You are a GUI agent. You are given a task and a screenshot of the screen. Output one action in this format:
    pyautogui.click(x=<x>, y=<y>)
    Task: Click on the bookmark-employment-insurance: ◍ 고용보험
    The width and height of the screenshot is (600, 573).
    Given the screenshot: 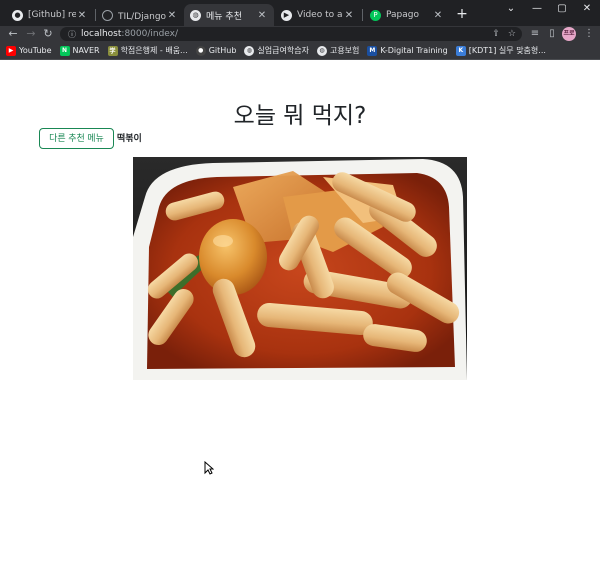 What is the action you would take?
    pyautogui.click(x=338, y=50)
    